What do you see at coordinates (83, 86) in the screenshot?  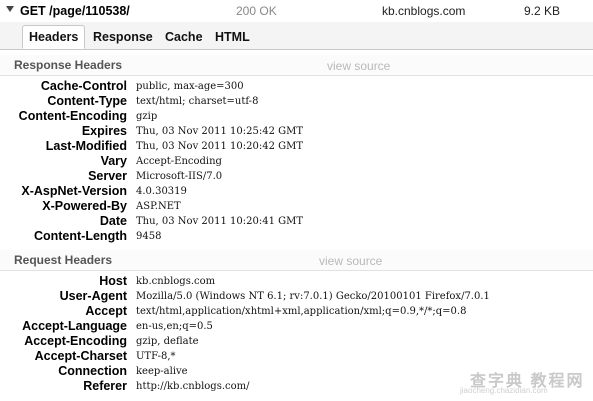 I see `header-name: Cache-Control` at bounding box center [83, 86].